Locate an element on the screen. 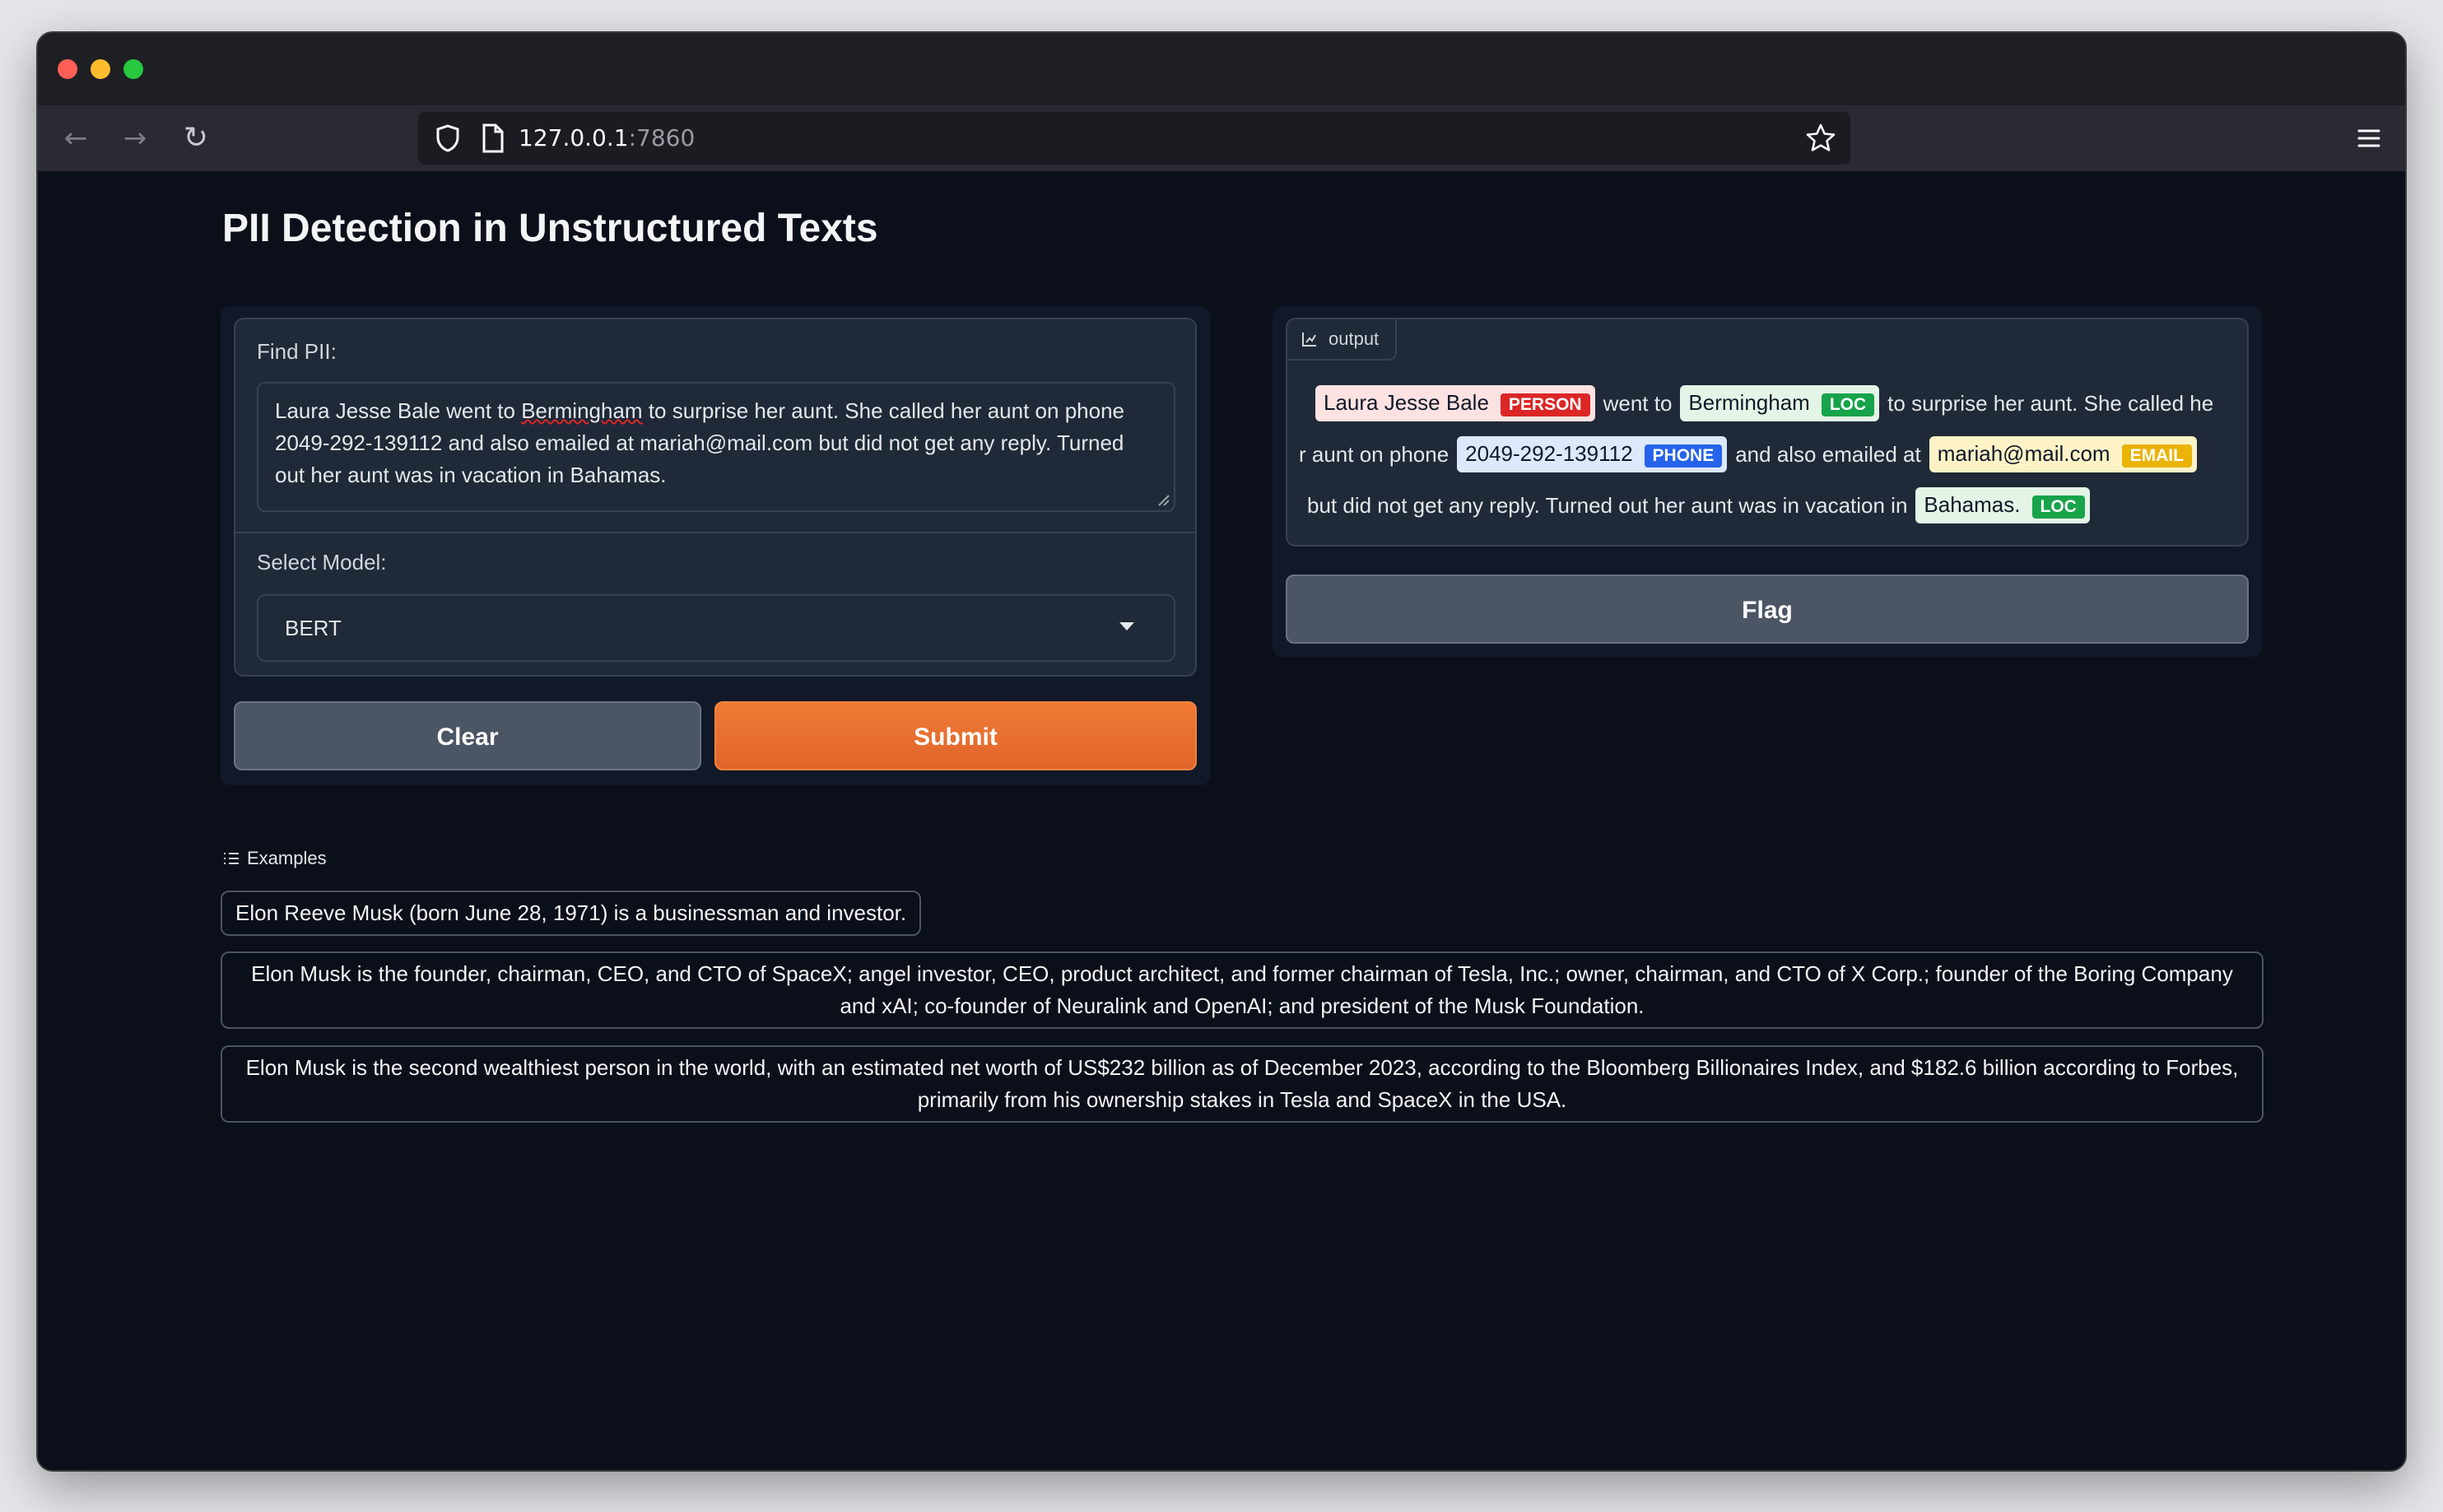 The image size is (2443, 1512). browser-toolbar: ← → ↻ 127.0.0.1:7860 is located at coordinates (1221, 138).